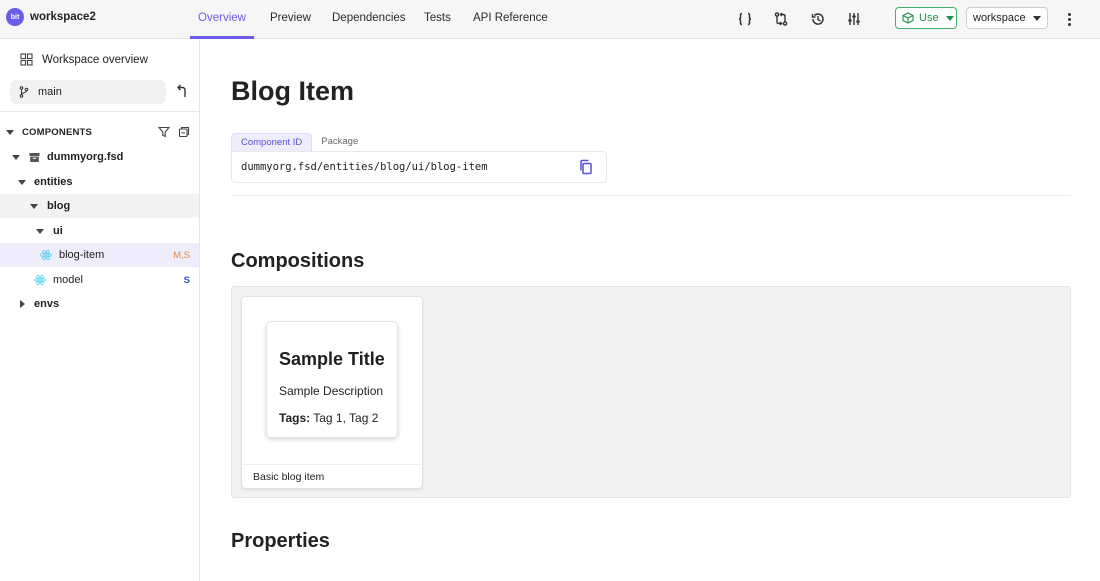  What do you see at coordinates (929, 18) in the screenshot?
I see `use-label: Use` at bounding box center [929, 18].